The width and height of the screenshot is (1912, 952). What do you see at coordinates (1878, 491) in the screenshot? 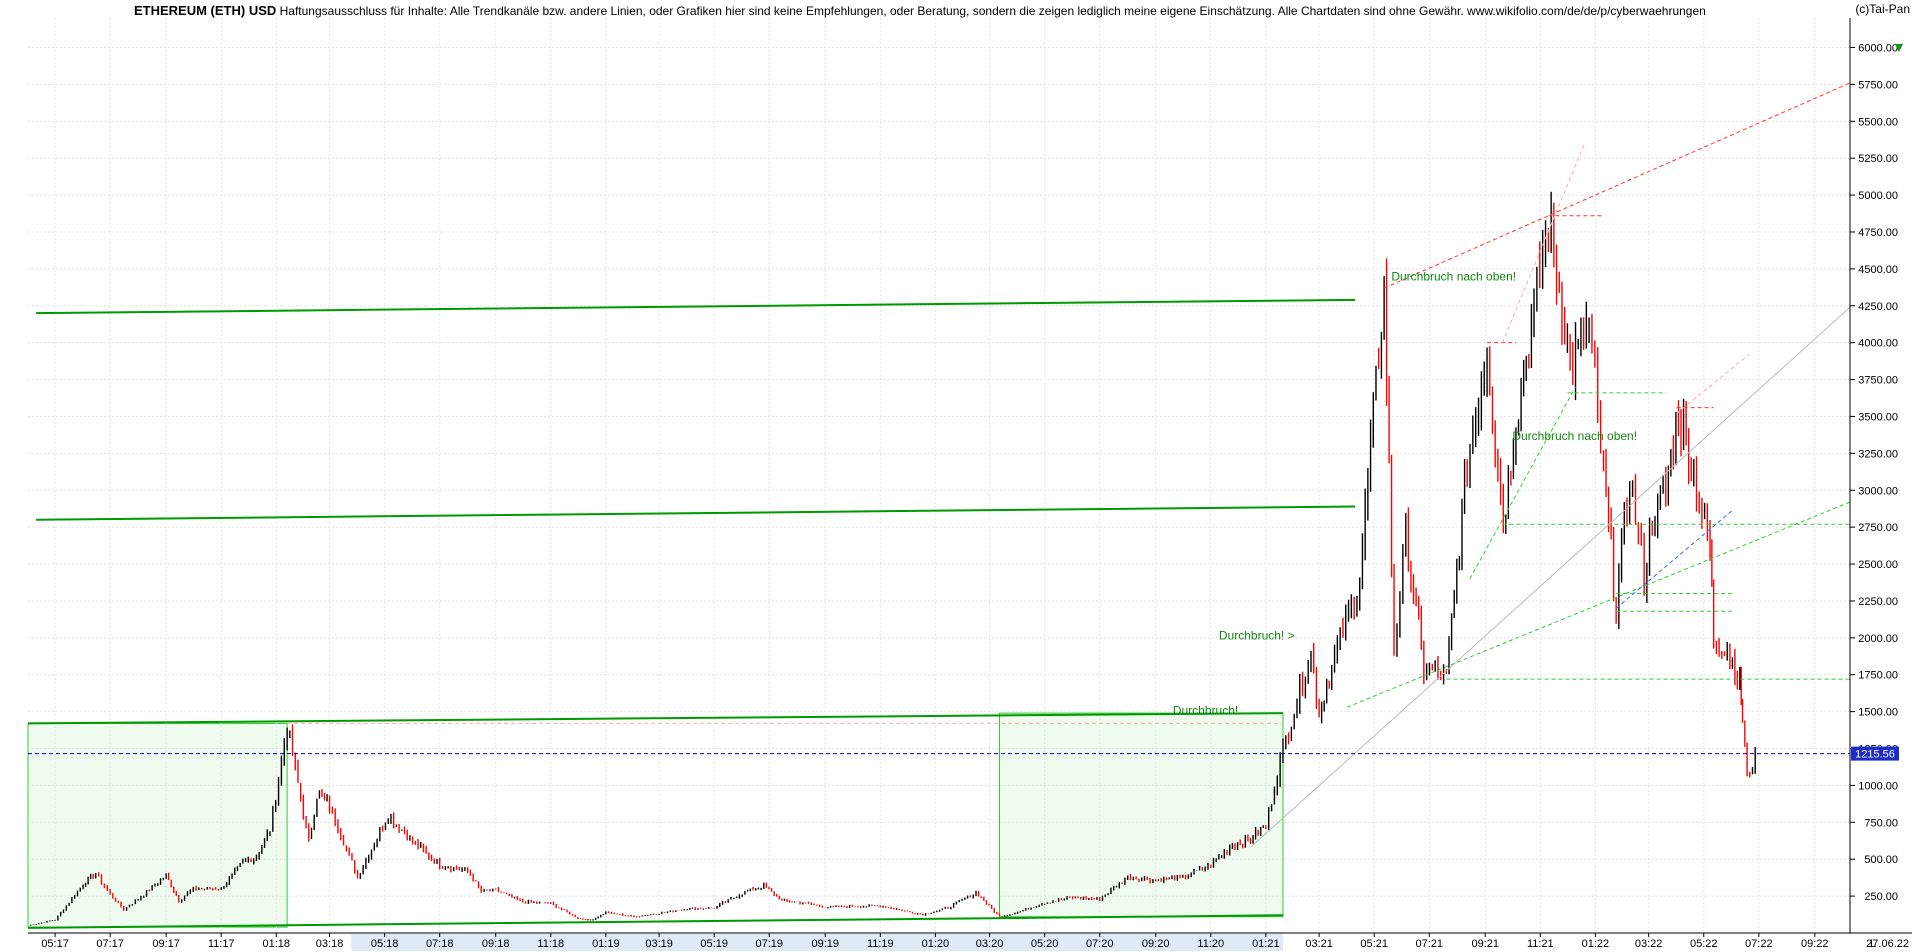
I see `y-tick-label: 3000.00` at bounding box center [1878, 491].